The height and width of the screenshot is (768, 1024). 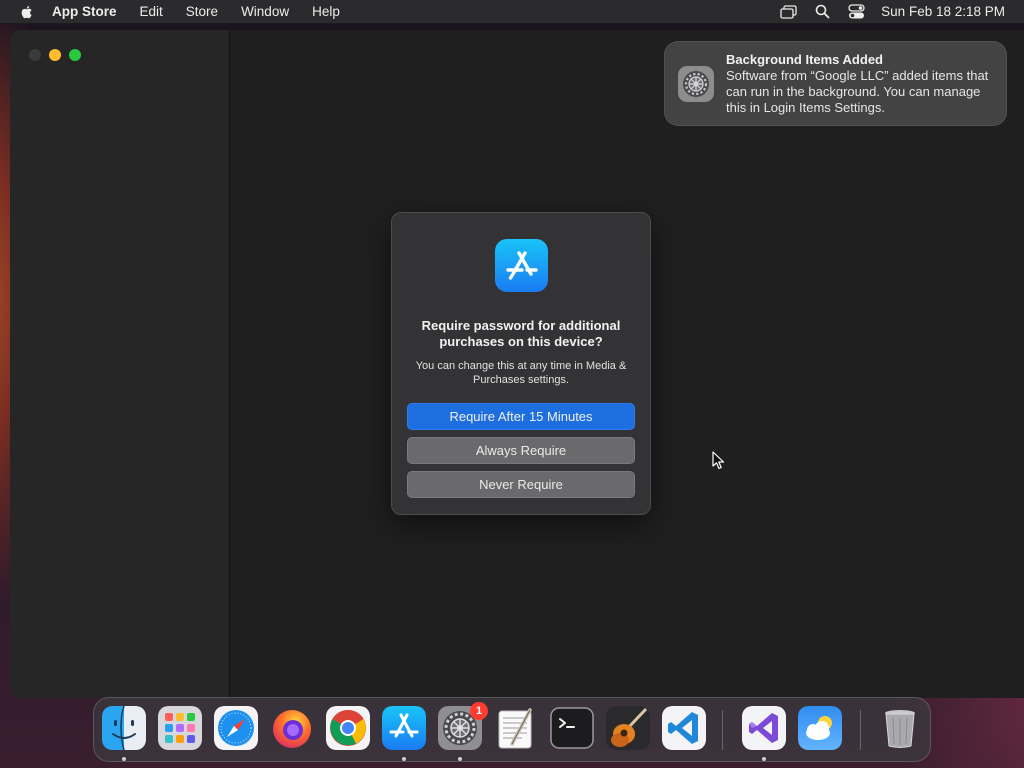 I want to click on notification-title: Background Items Added, so click(x=804, y=59).